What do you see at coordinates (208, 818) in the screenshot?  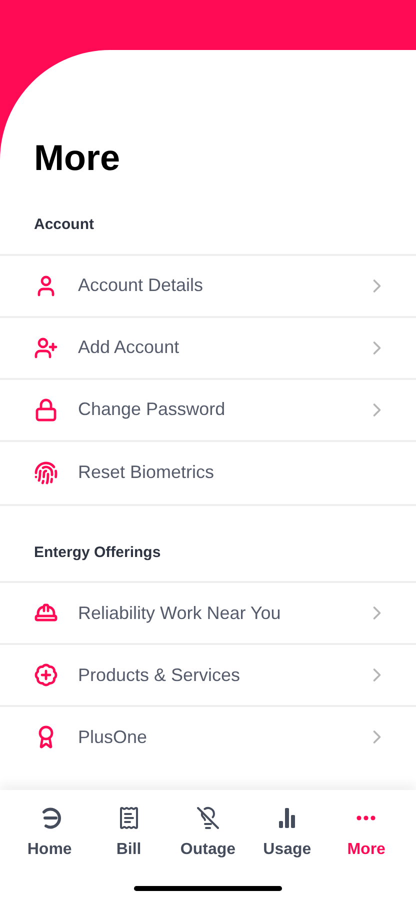 I see `lightbulb-off-icon` at bounding box center [208, 818].